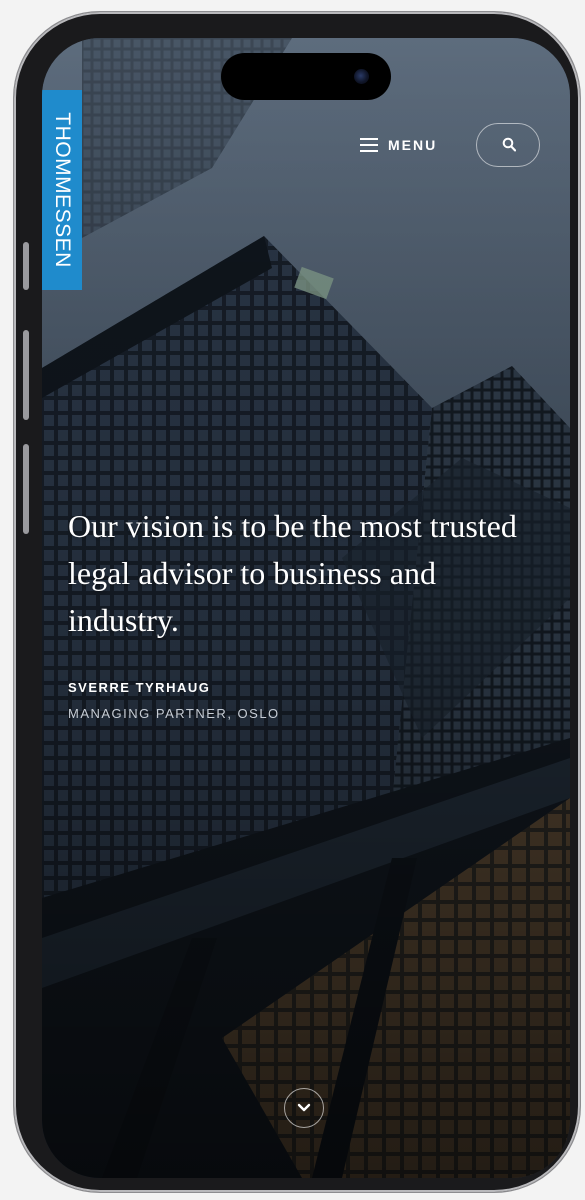 The image size is (585, 1200). Describe the element at coordinates (174, 713) in the screenshot. I see `quote-author-role: MANAGING PARTNER, OSLO` at that location.